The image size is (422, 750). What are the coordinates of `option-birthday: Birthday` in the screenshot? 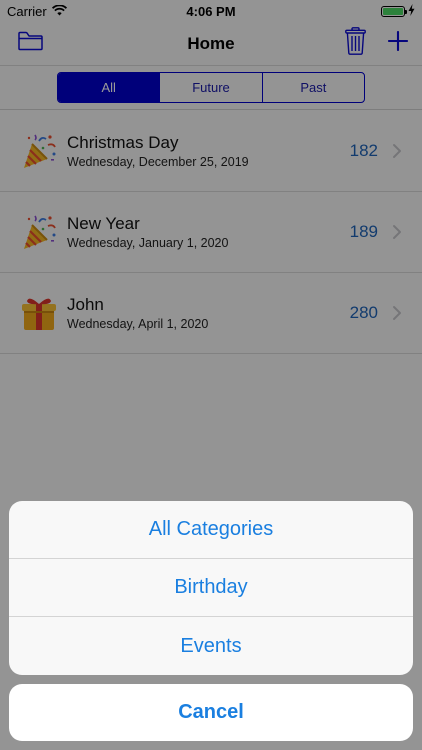 It's located at (211, 588).